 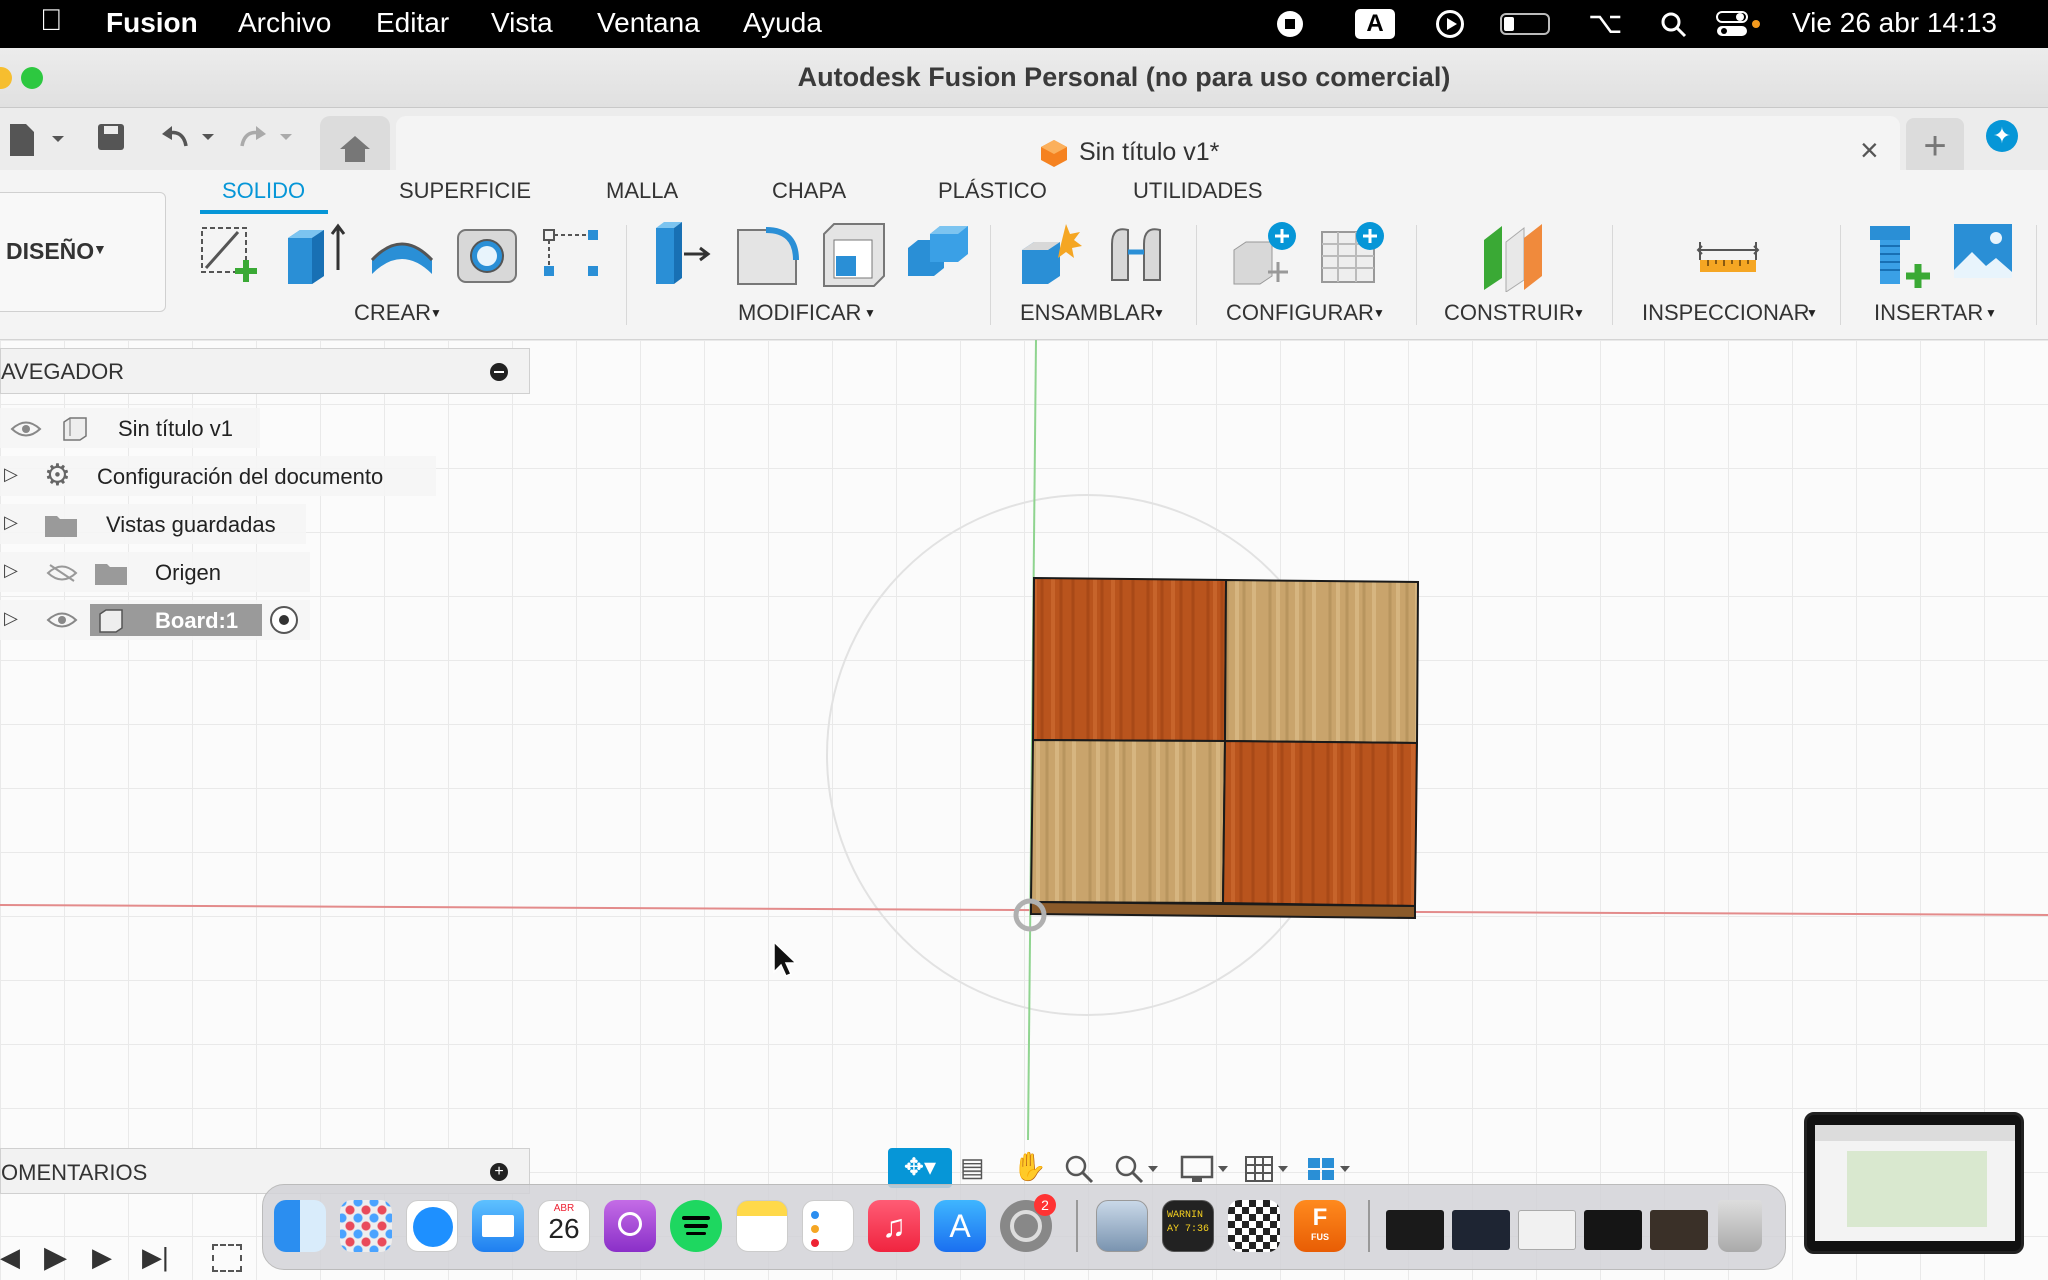 What do you see at coordinates (412, 23) in the screenshot?
I see `menu-editar: Editar` at bounding box center [412, 23].